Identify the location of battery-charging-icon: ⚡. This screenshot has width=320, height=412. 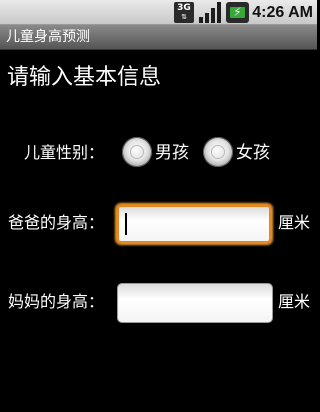
(237, 12).